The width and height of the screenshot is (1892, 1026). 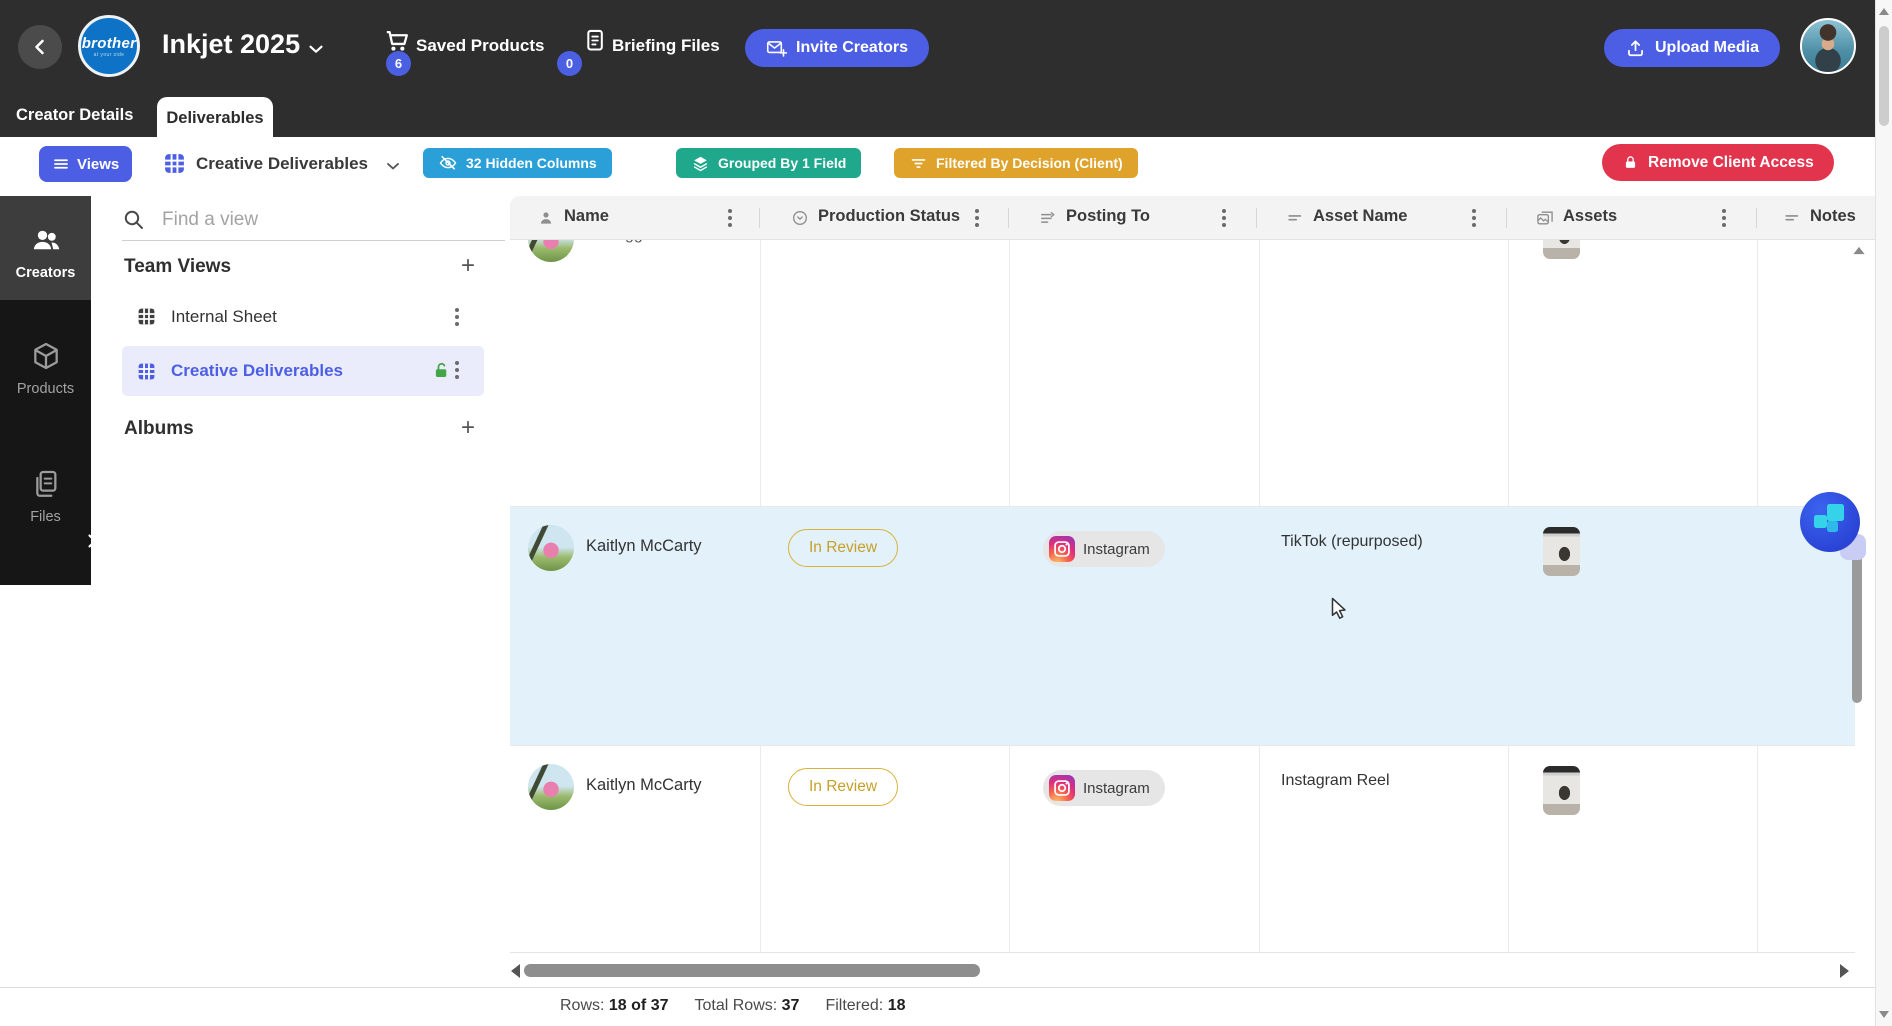 What do you see at coordinates (159, 428) in the screenshot?
I see `albums-heading: Albums` at bounding box center [159, 428].